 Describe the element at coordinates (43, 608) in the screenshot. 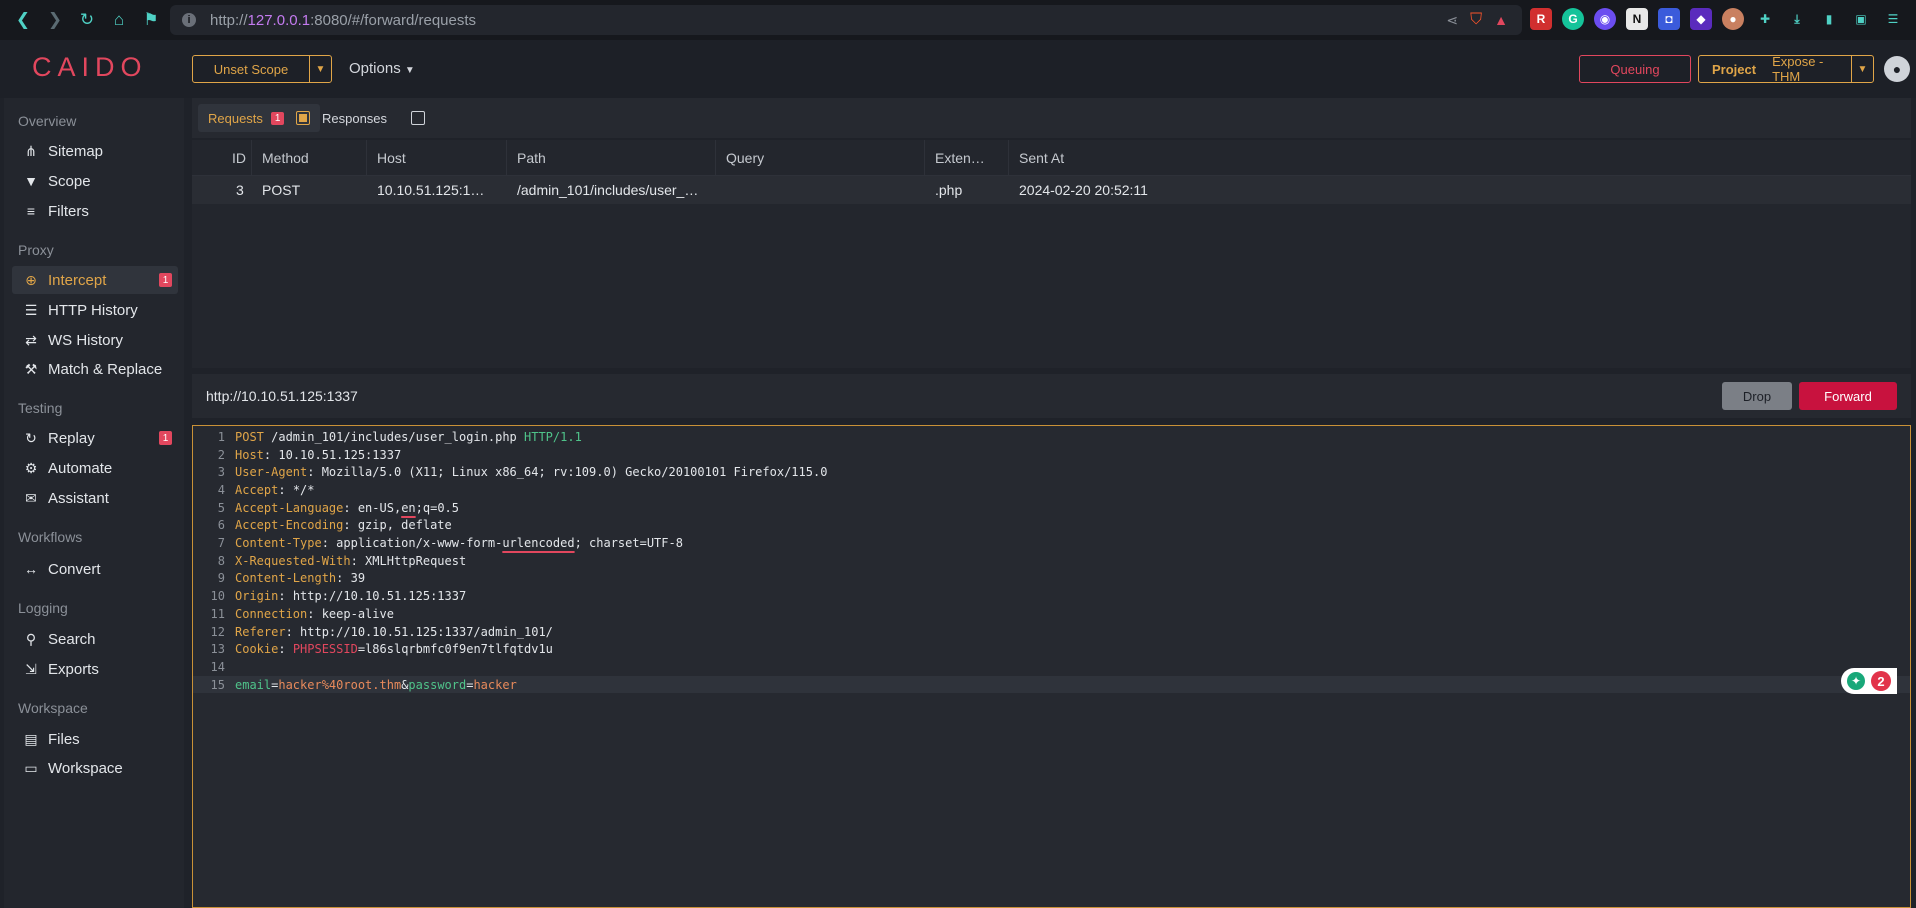

I see `section-logging: Logging` at that location.